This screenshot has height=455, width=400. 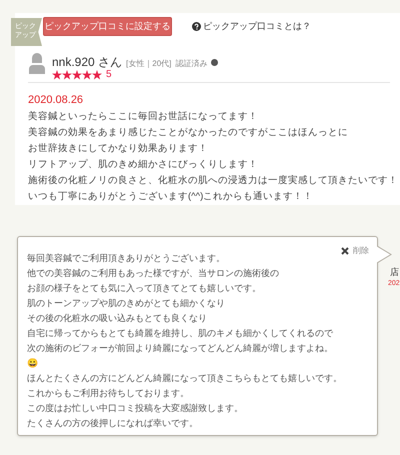 I want to click on review-text: 施術後の化粧ノリの良さと、化粧水の肌への浸透力は一度実感して頂きたいです！, so click(x=213, y=181).